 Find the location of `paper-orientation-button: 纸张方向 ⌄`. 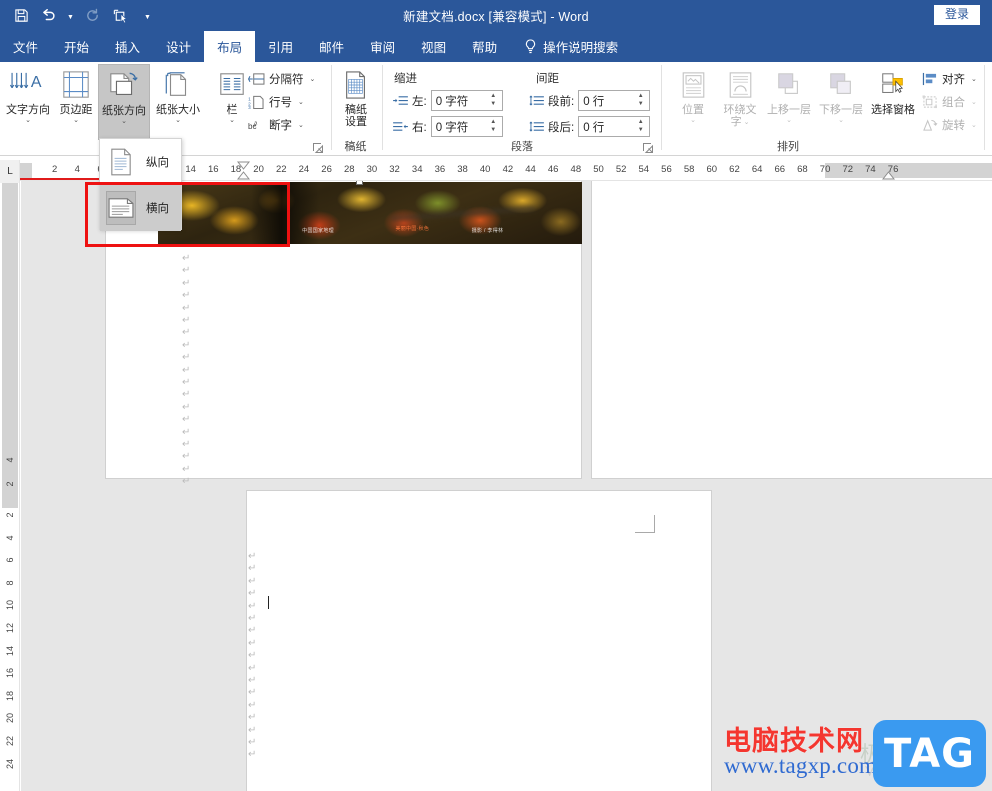

paper-orientation-button: 纸张方向 ⌄ is located at coordinates (124, 102).